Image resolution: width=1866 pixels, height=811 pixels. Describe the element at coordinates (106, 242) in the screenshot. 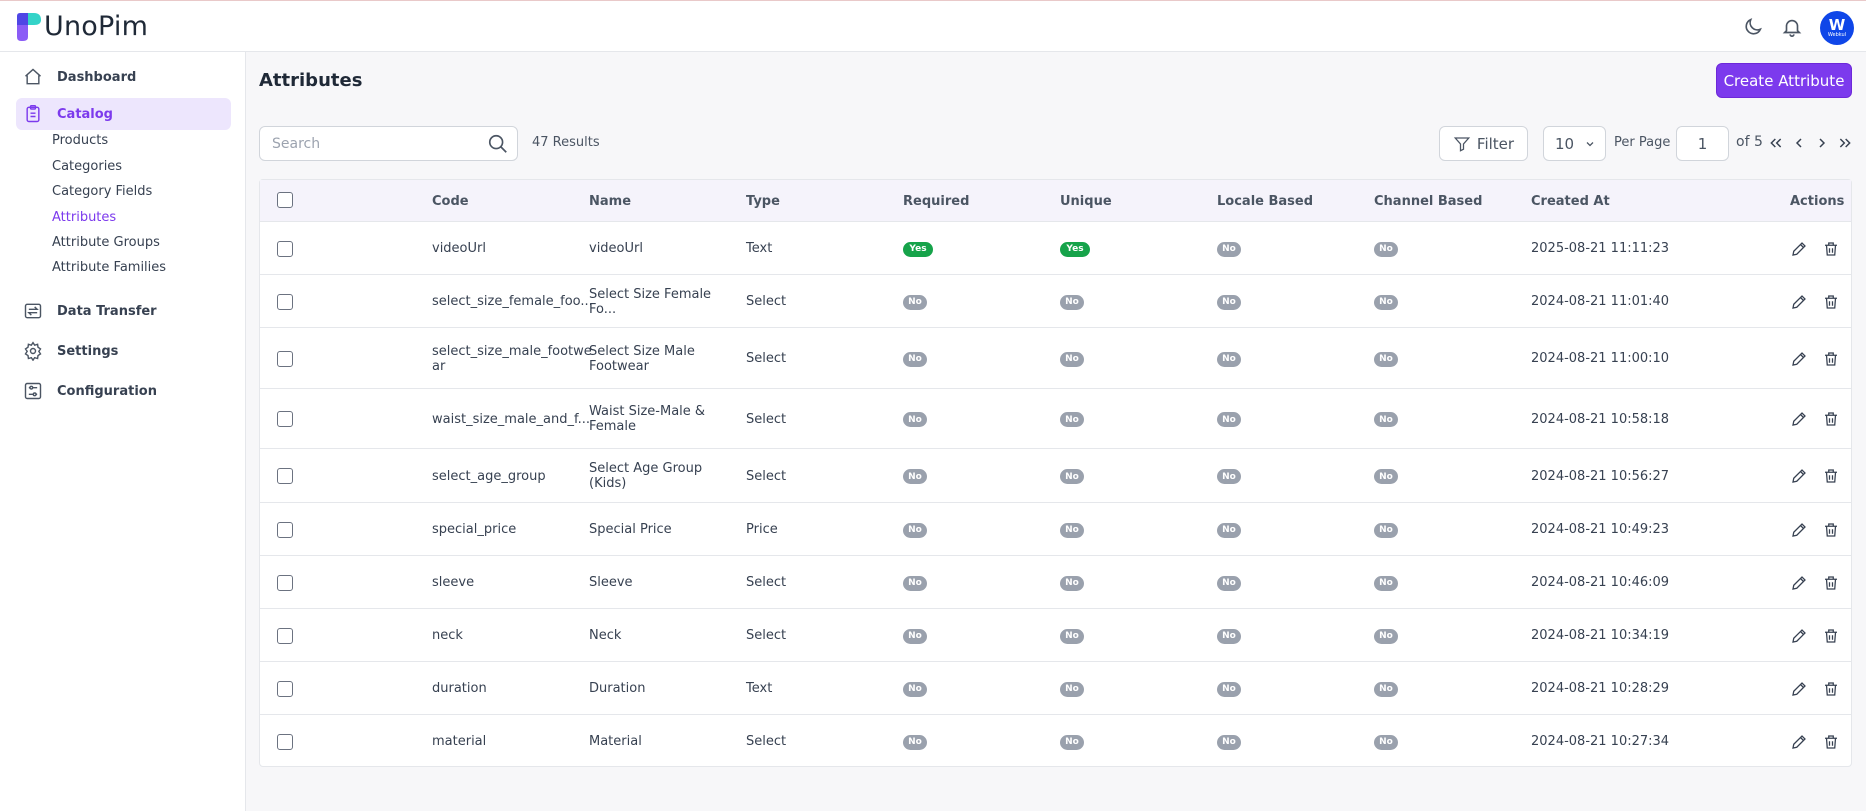

I see `sidebar-sub-attribute-groups: Attribute Groups` at that location.